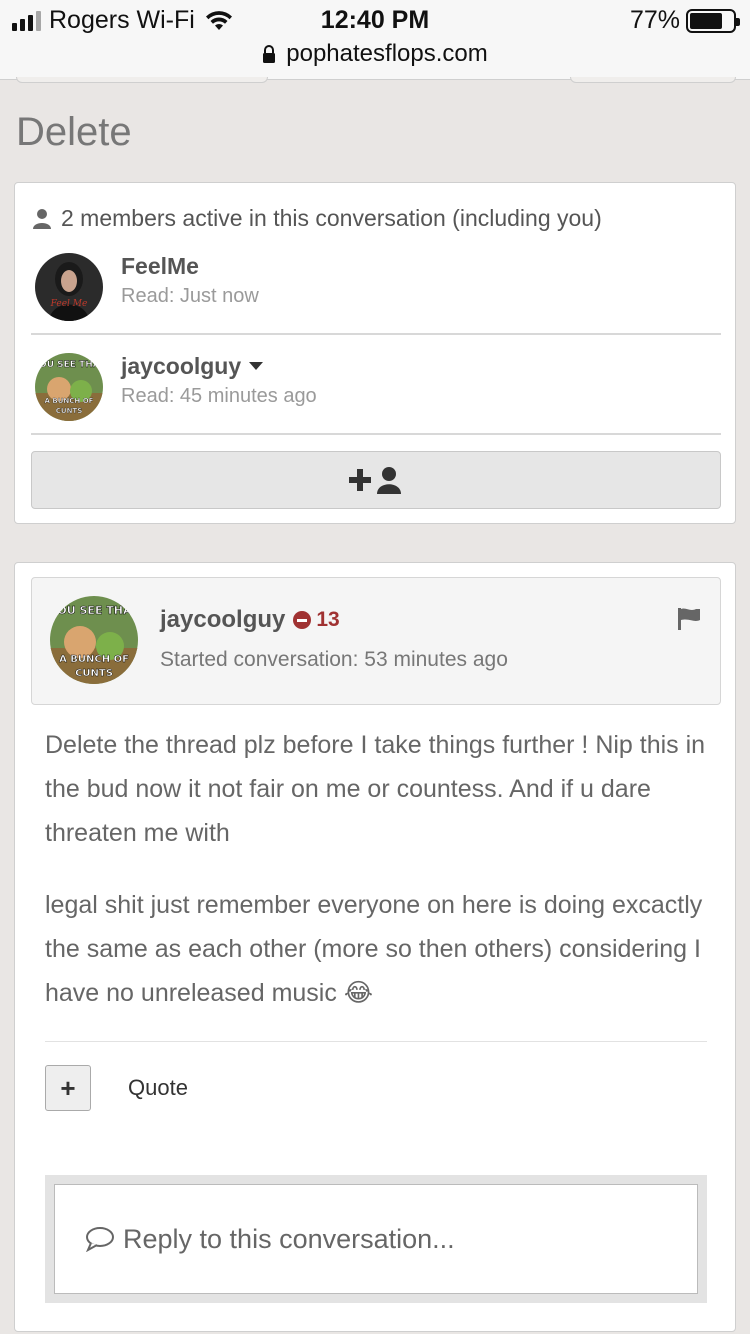  What do you see at coordinates (69, 304) in the screenshot?
I see `svg-text: Feel Me` at bounding box center [69, 304].